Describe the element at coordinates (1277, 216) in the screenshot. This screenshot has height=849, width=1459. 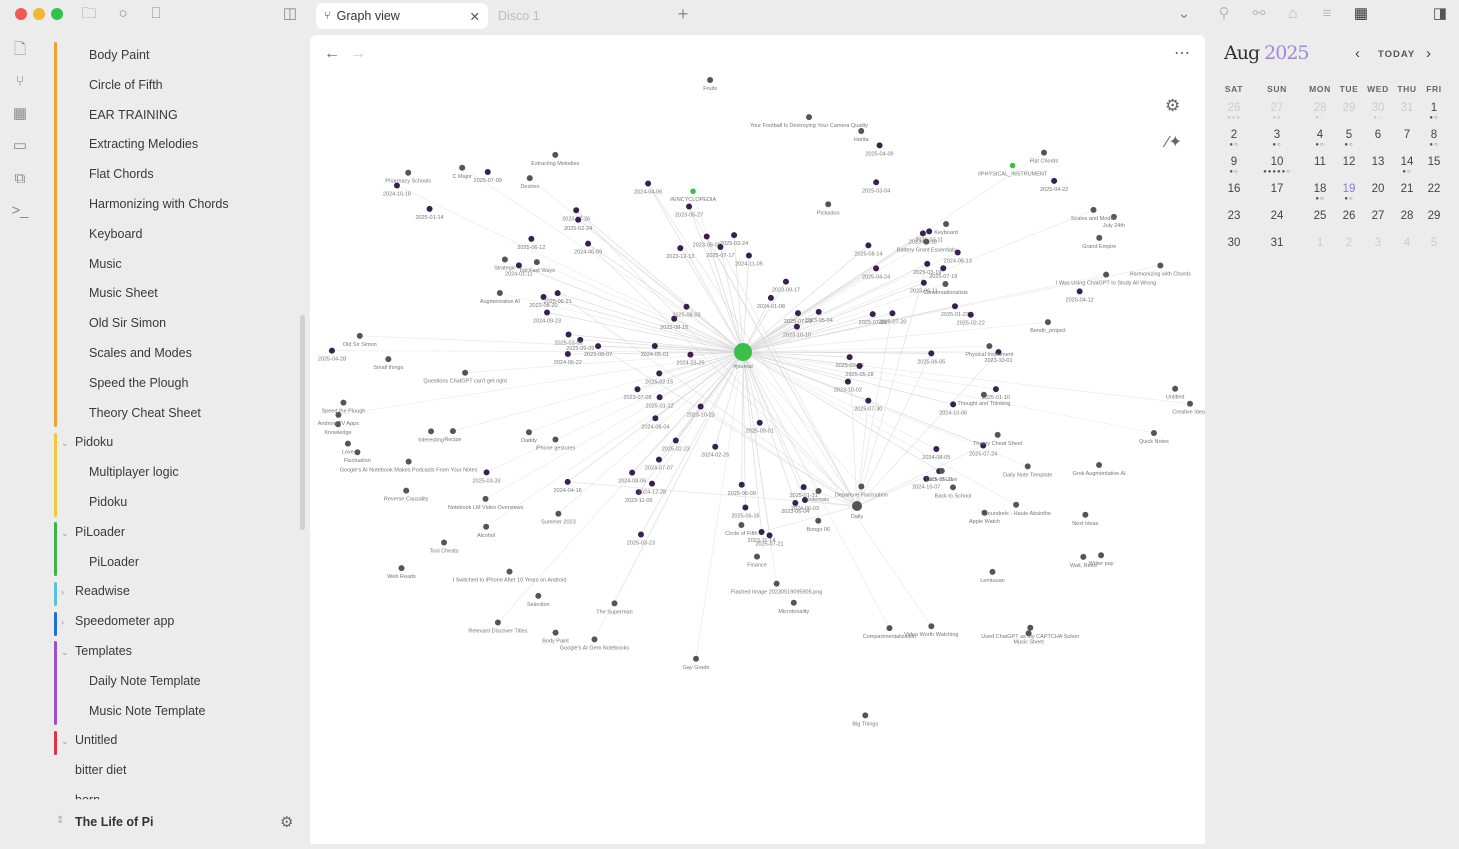
I see `calendar-day: 24` at that location.